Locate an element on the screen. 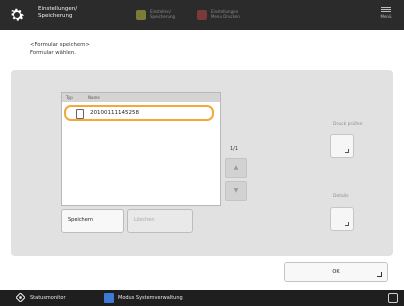 The width and height of the screenshot is (404, 306). save-button-label: Speichern is located at coordinates (80, 220).